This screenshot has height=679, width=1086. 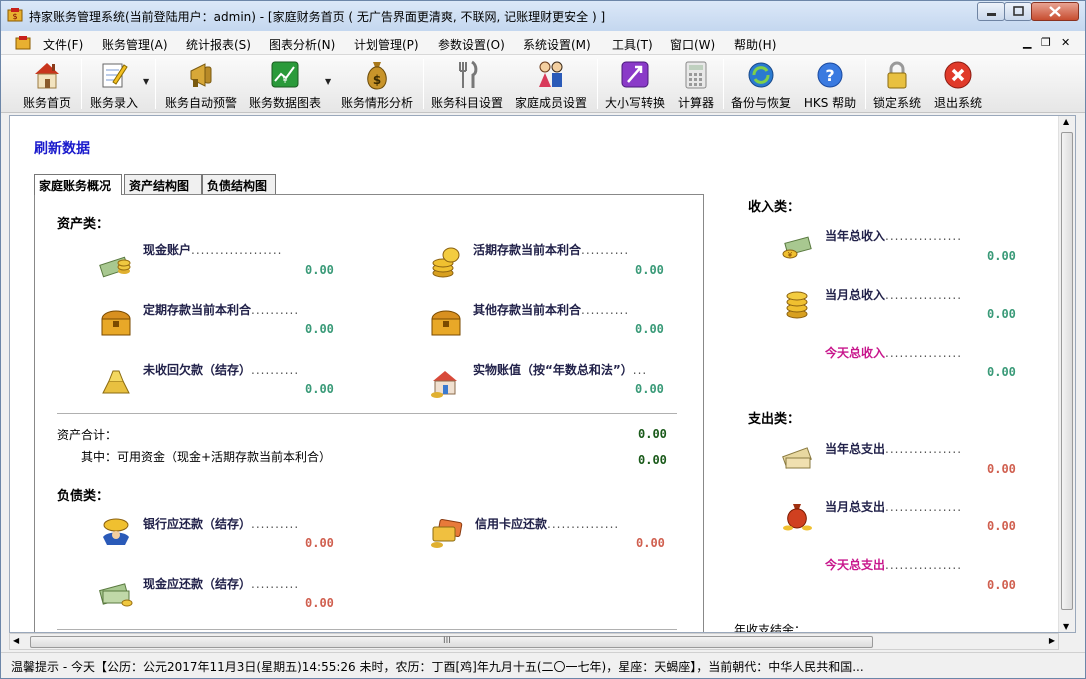 What do you see at coordinates (115, 75) in the screenshot?
I see `notepad-pencil-icon` at bounding box center [115, 75].